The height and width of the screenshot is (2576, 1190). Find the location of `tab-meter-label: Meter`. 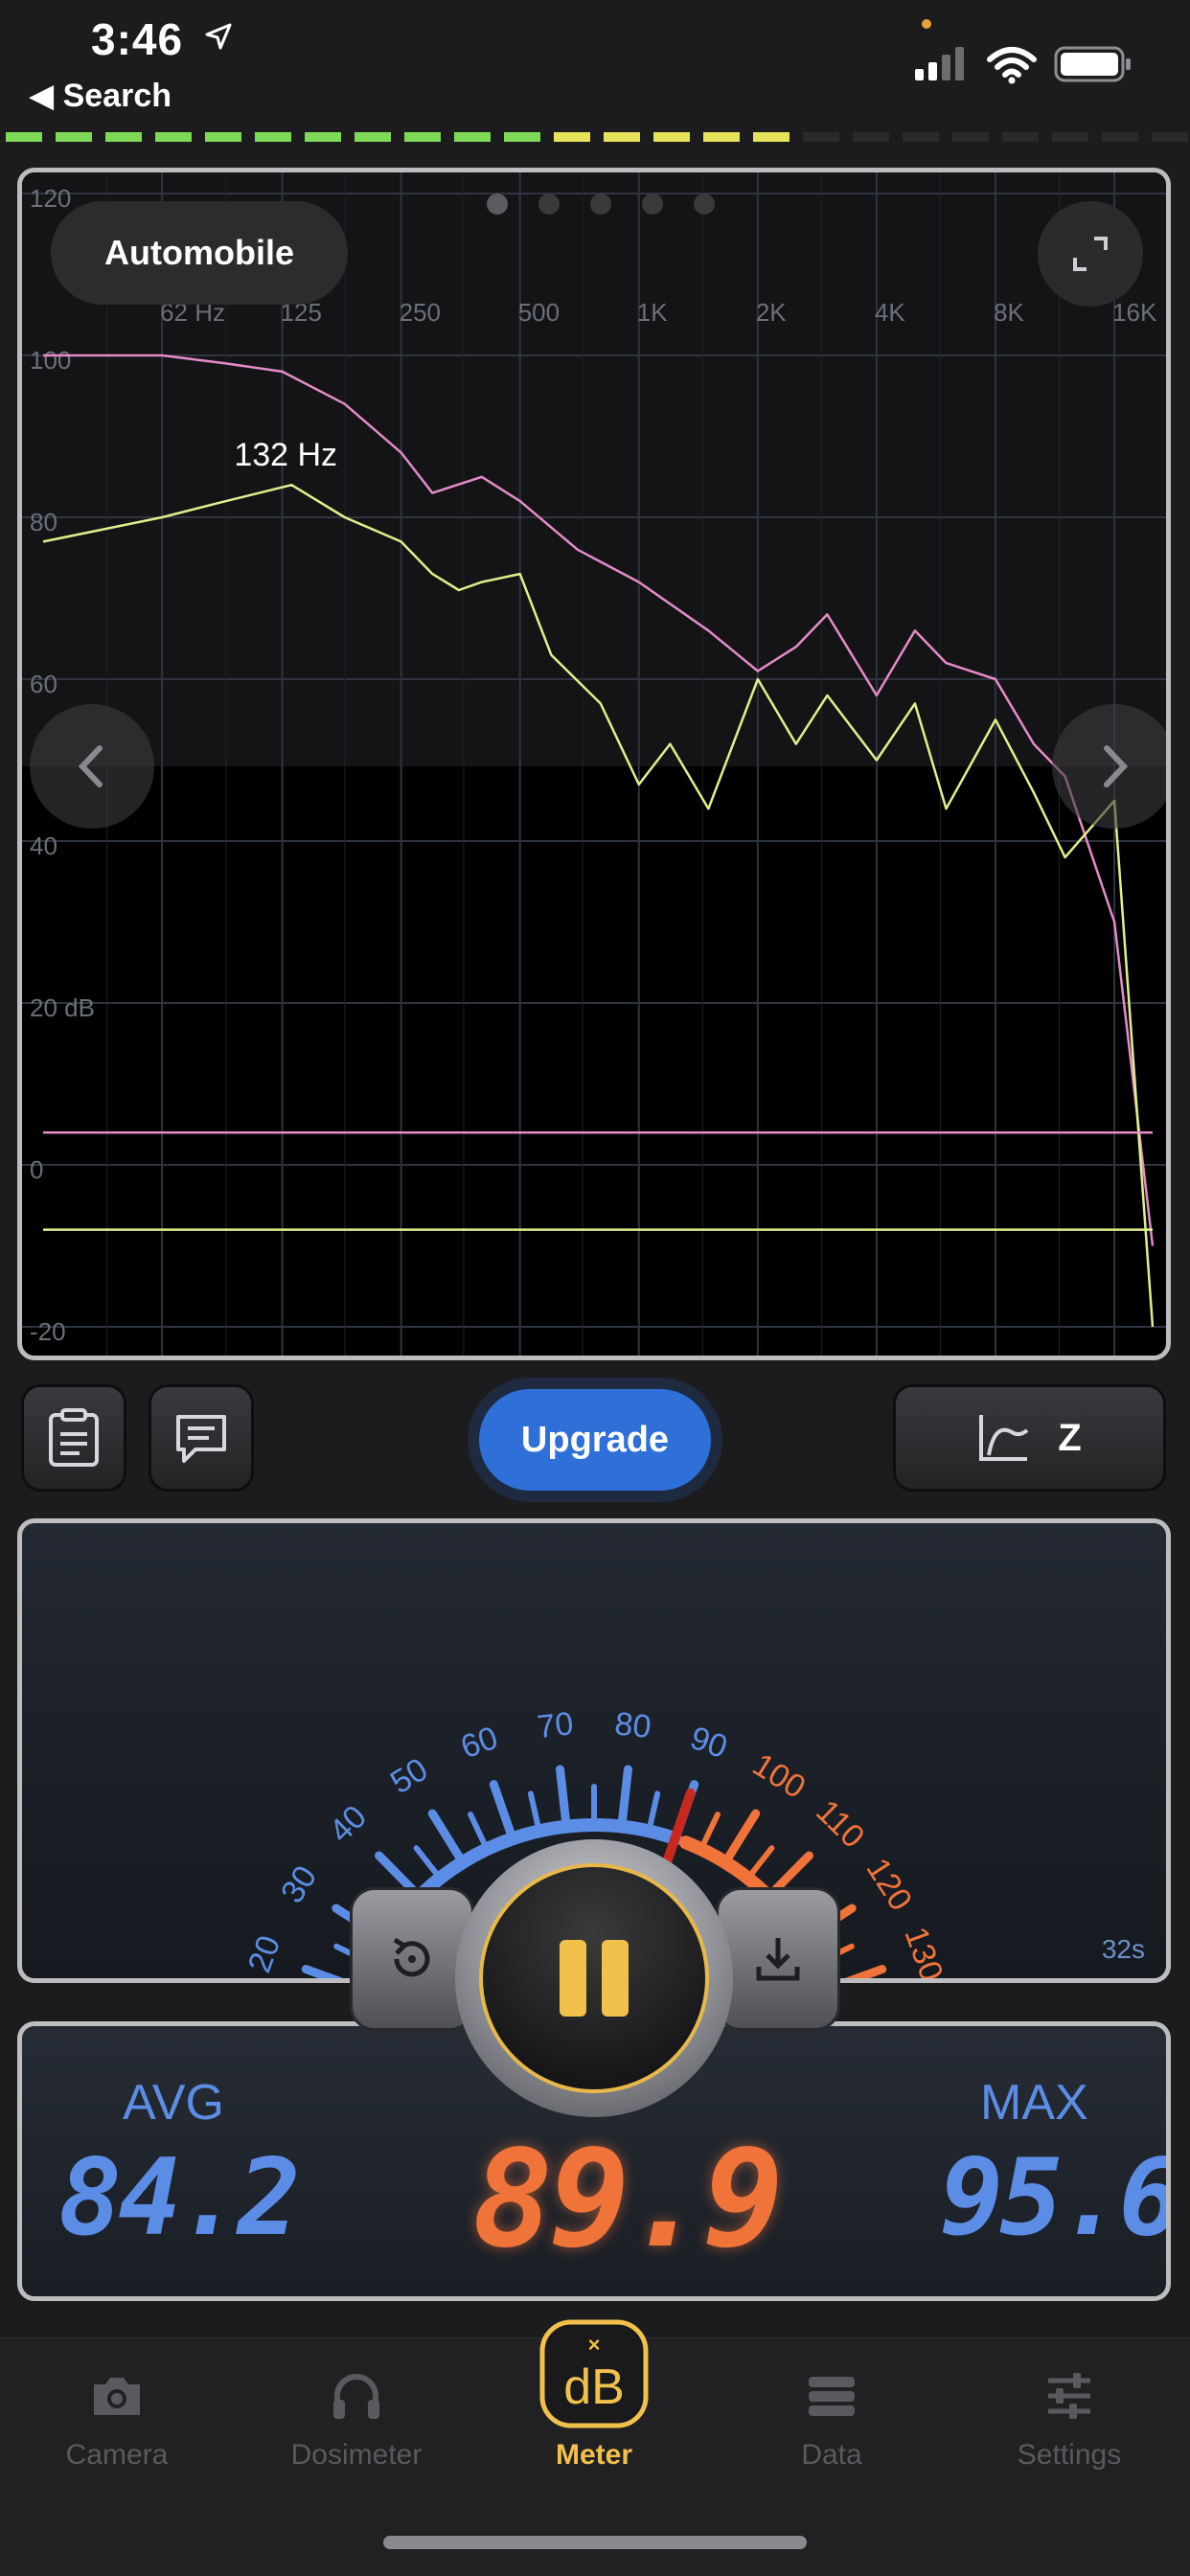

tab-meter-label: Meter is located at coordinates (594, 2455).